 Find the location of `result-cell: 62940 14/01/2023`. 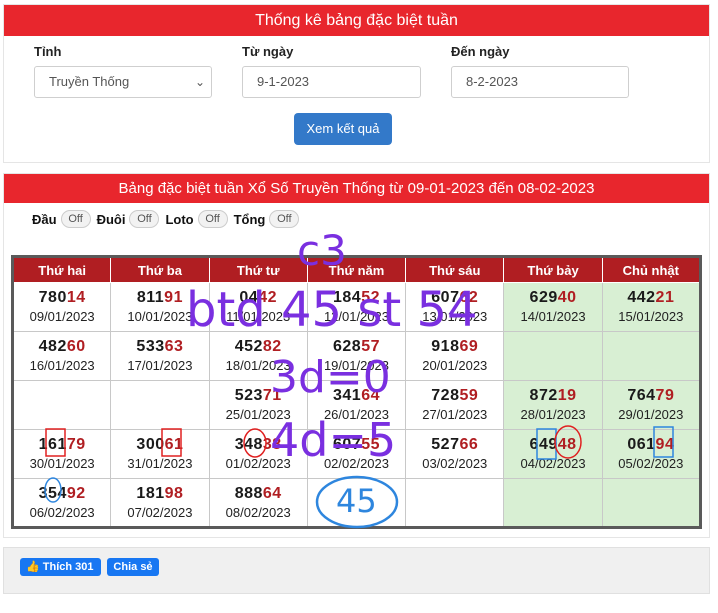

result-cell: 62940 14/01/2023 is located at coordinates (553, 307).